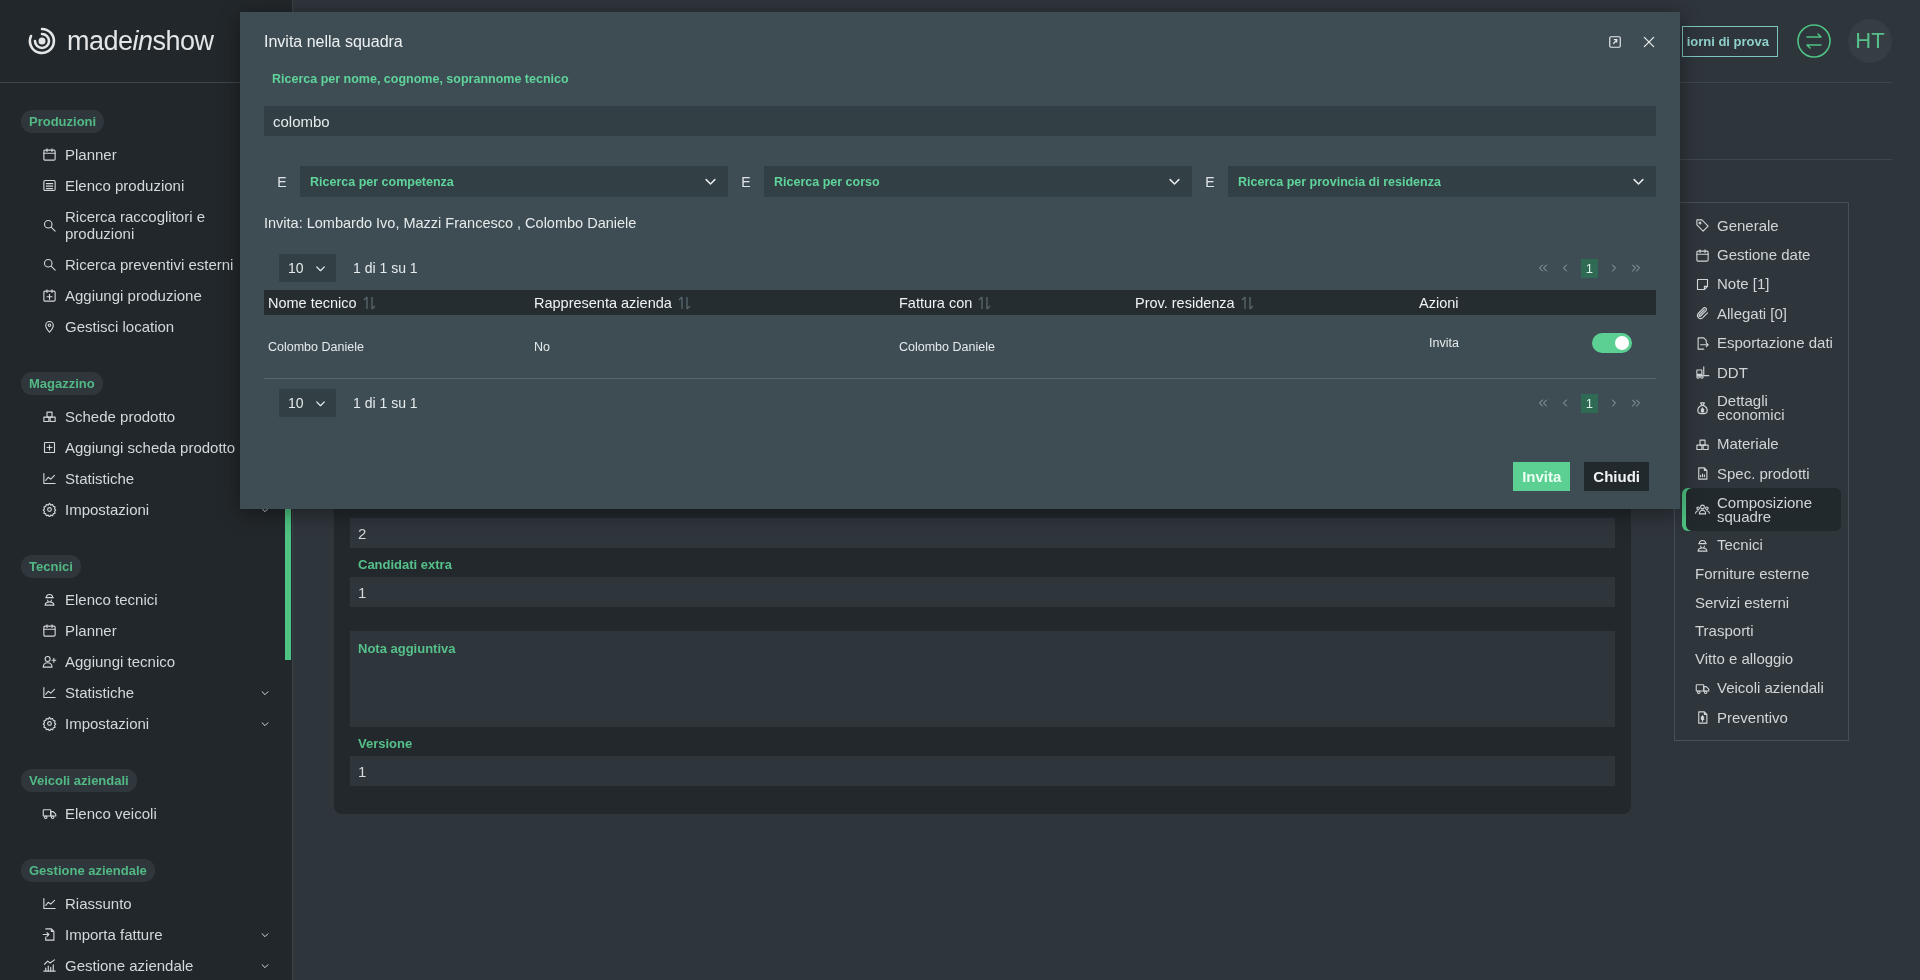  Describe the element at coordinates (1761, 688) in the screenshot. I see `nav-item: Veicoli aziendali` at that location.